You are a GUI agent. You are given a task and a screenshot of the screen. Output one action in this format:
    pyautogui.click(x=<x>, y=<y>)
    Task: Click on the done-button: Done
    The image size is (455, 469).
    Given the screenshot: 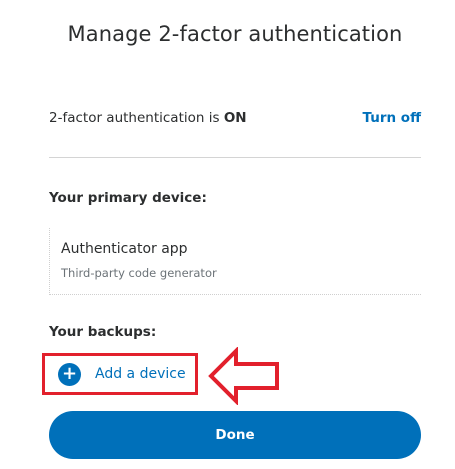 What is the action you would take?
    pyautogui.click(x=235, y=435)
    